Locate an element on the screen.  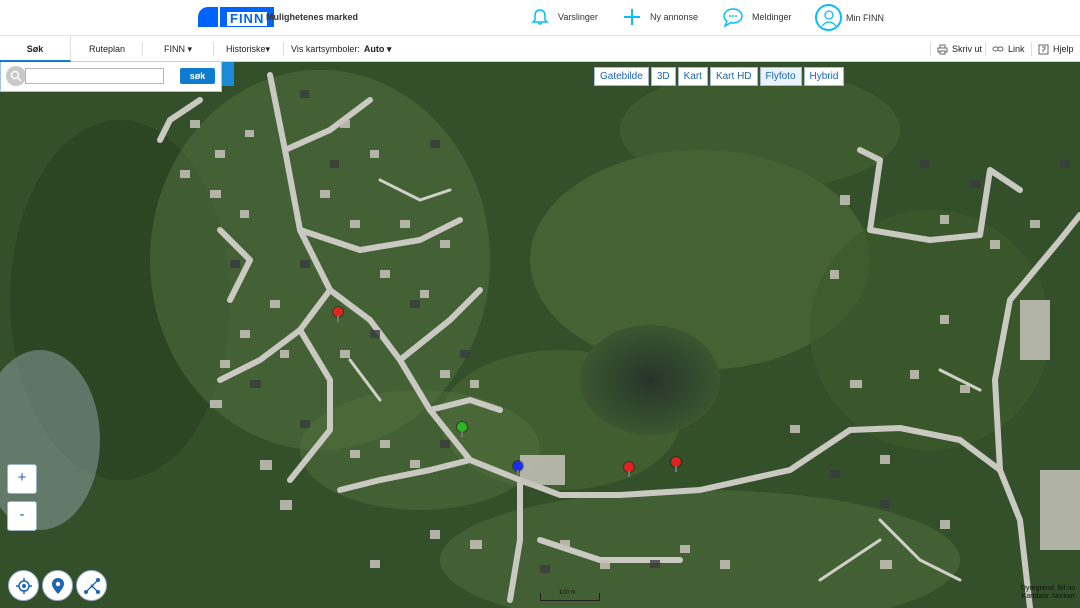
print-button: Skriv ut is located at coordinates (959, 49).